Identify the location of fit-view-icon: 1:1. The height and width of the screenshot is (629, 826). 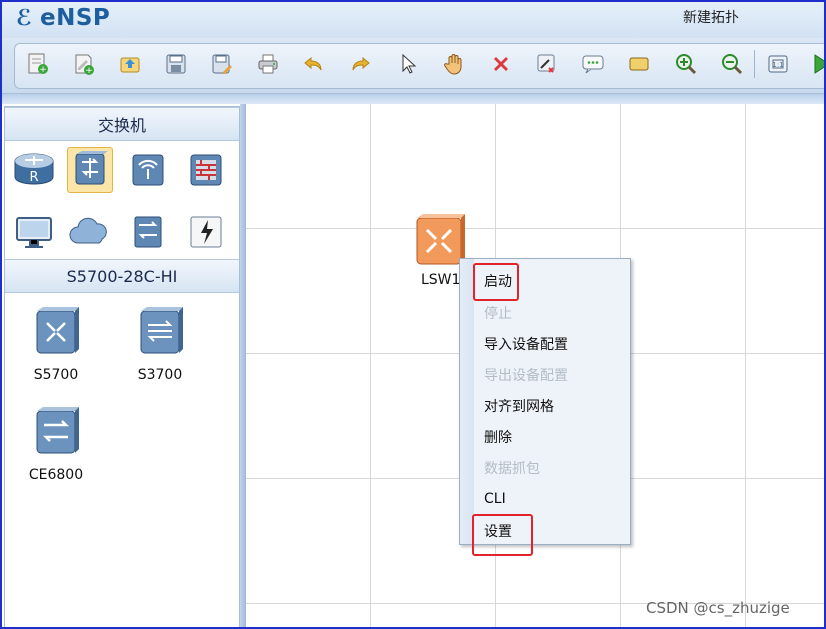
(778, 64).